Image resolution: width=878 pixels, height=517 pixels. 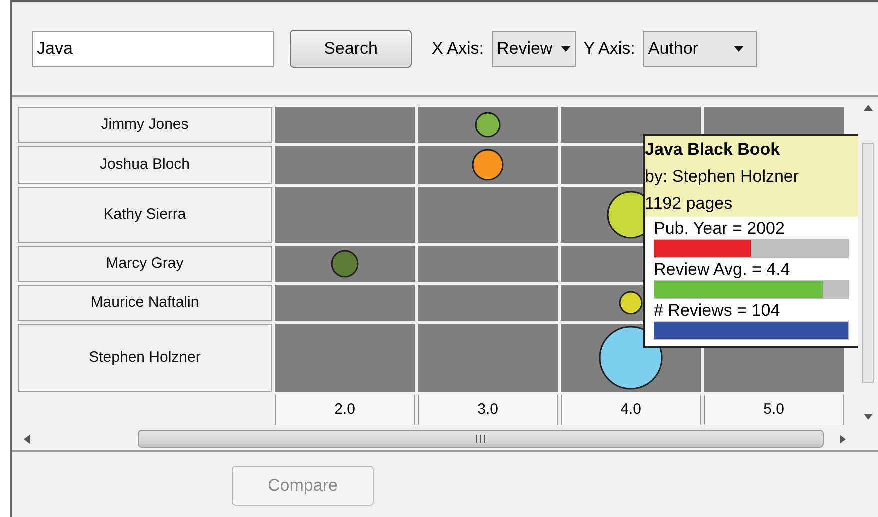 I want to click on x-axis-label: X Axis:, so click(x=458, y=49).